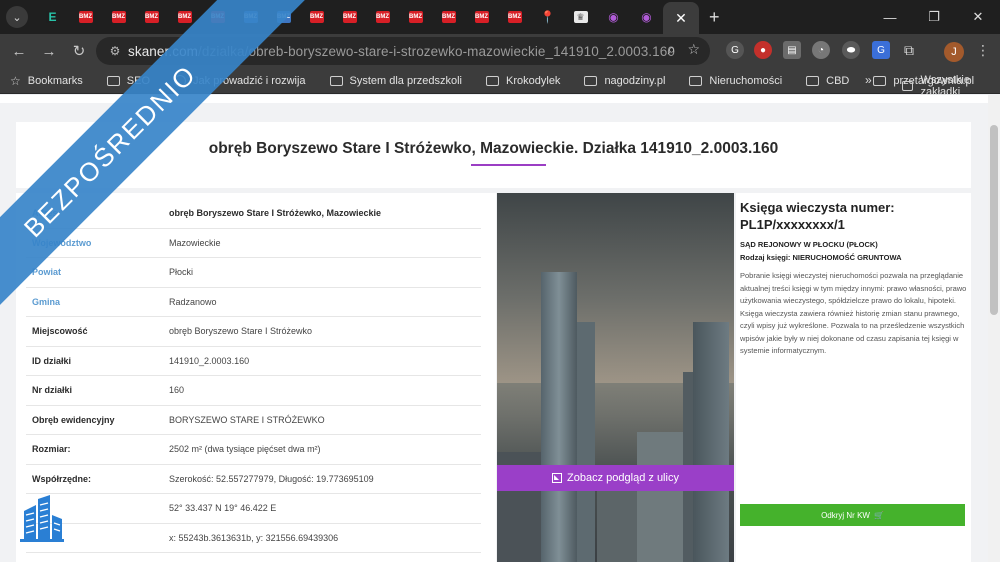 This screenshot has height=562, width=1000. I want to click on zoom-search-icon: ⌕, so click(672, 49).